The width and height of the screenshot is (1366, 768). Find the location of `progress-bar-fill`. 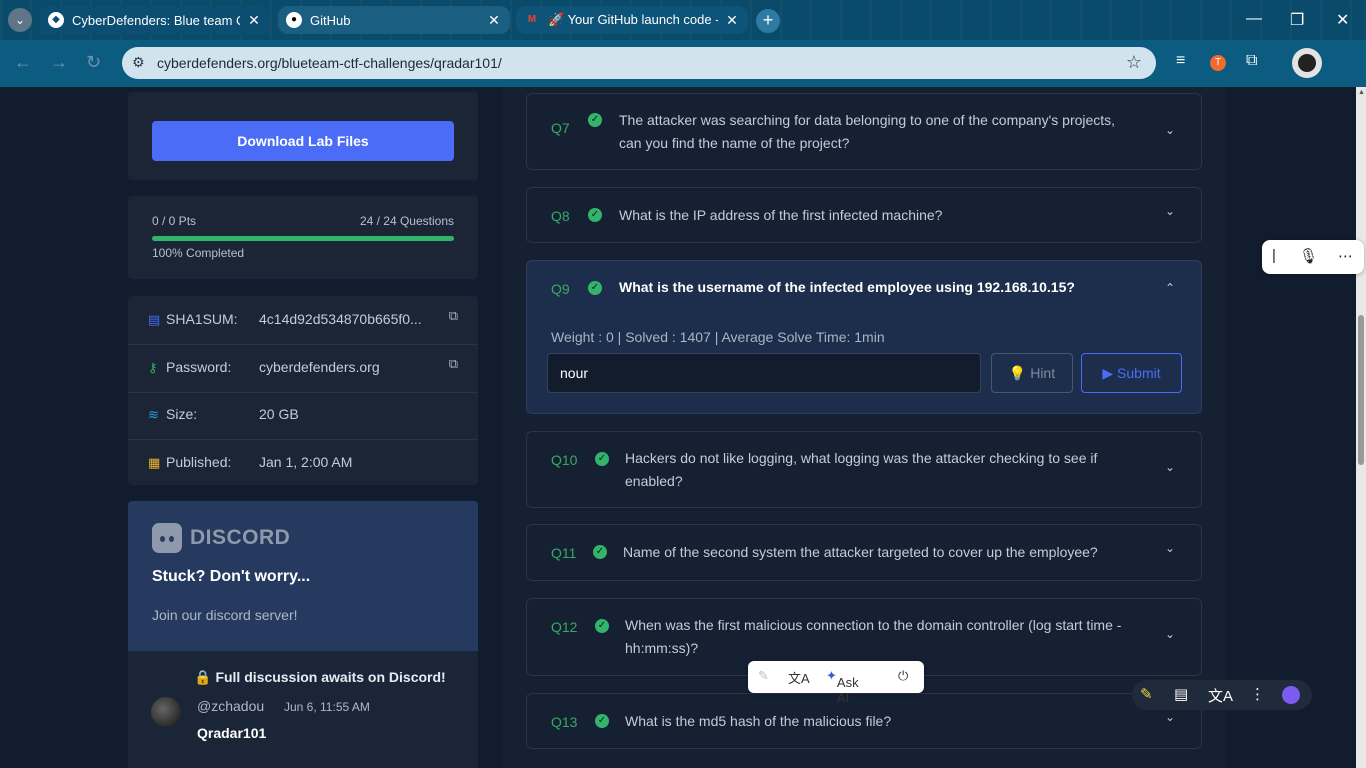

progress-bar-fill is located at coordinates (303, 238).